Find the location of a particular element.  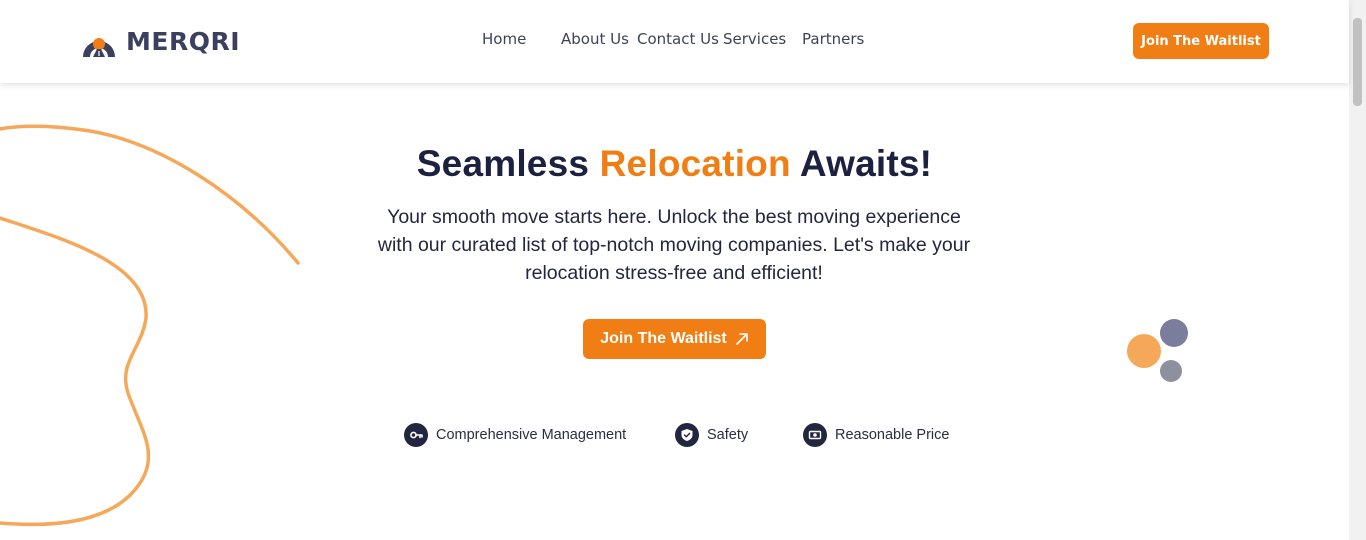

hero-join-waitlist-button: Join The Waitlist is located at coordinates (674, 339).